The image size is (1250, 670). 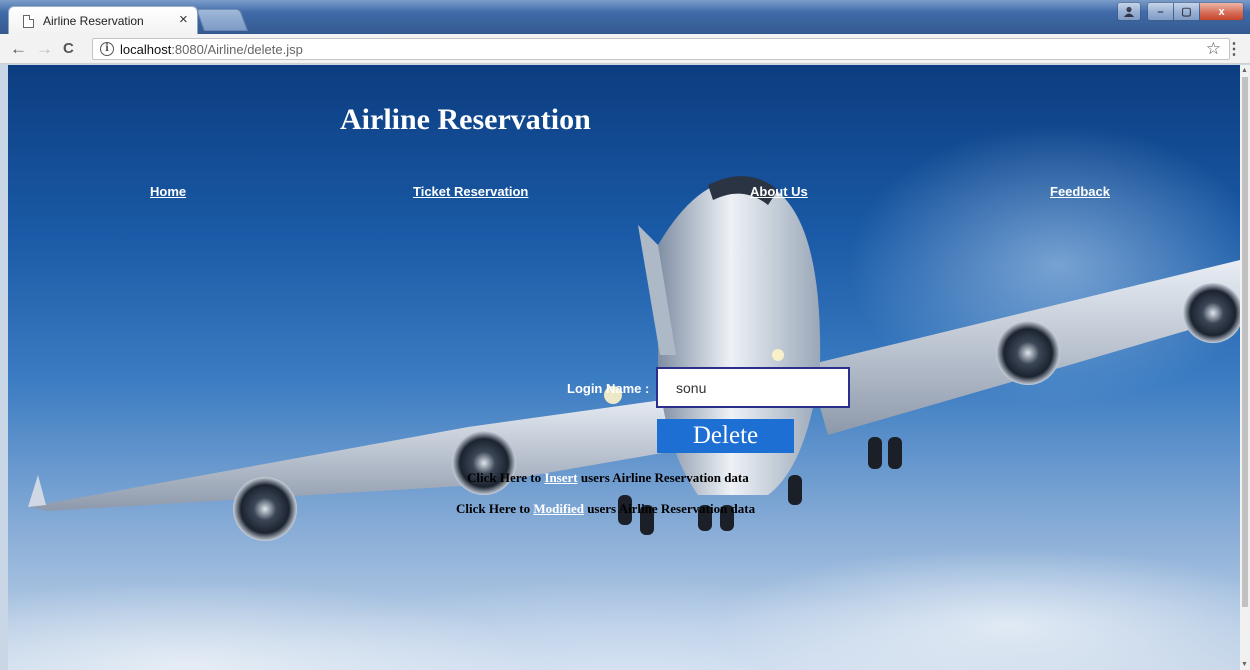 What do you see at coordinates (753, 387) in the screenshot?
I see `login-name-input` at bounding box center [753, 387].